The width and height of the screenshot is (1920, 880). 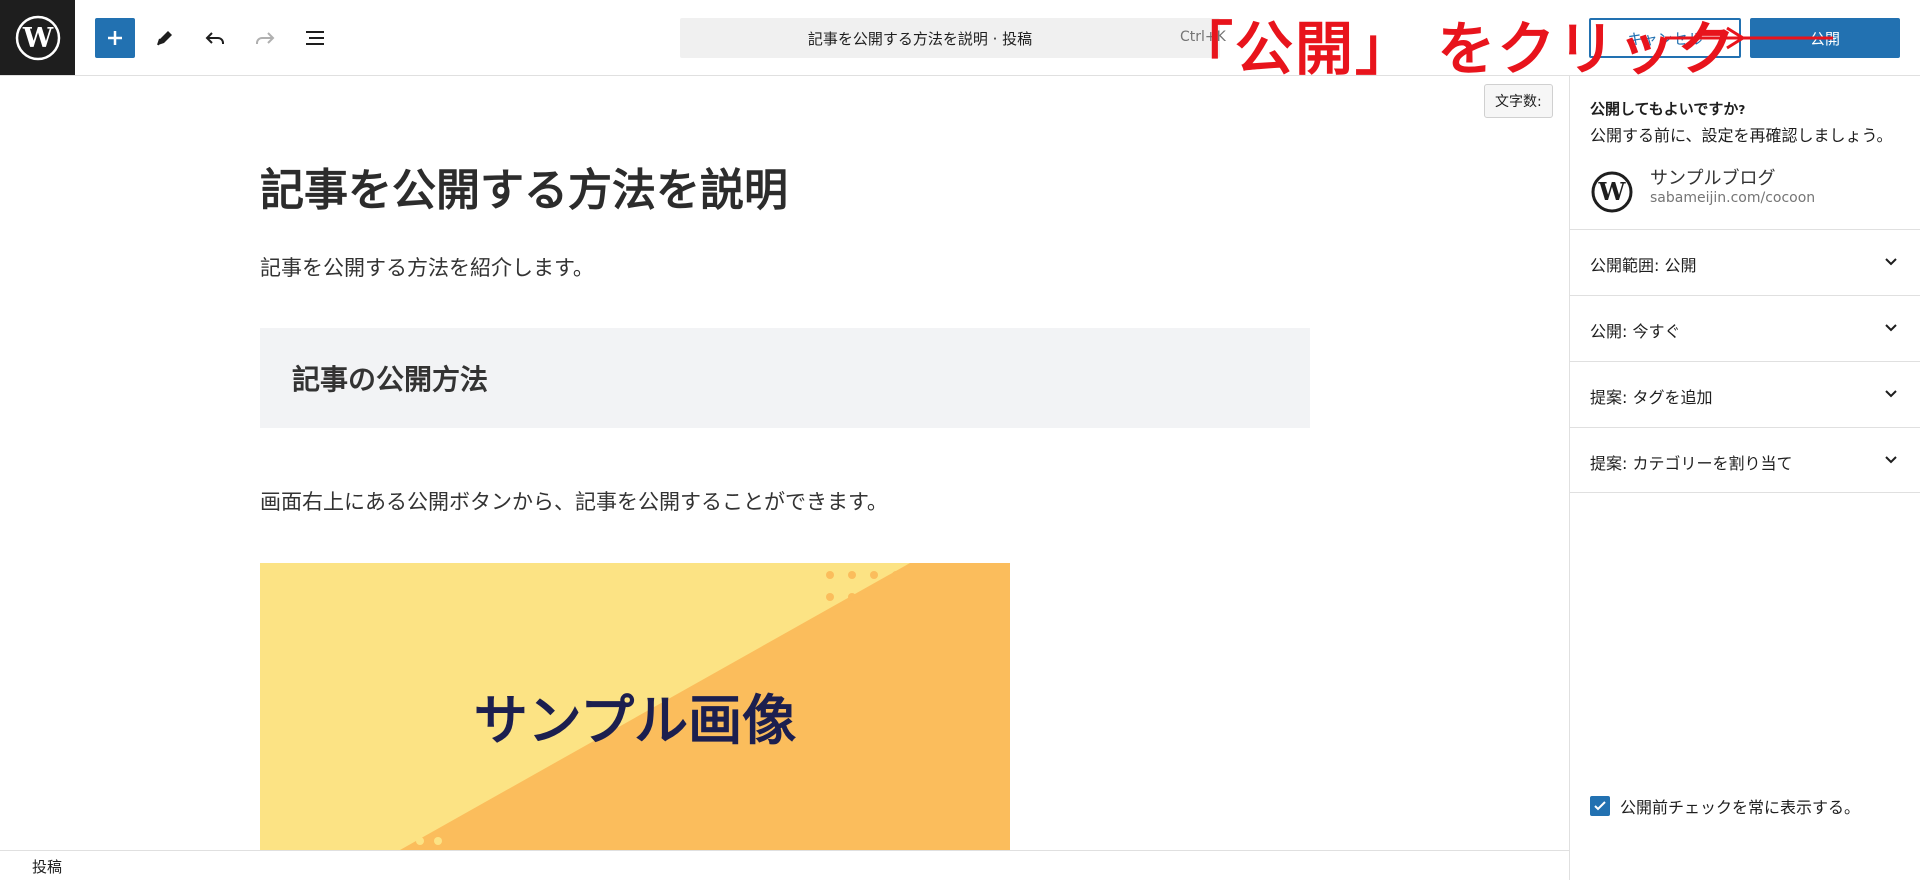 I want to click on undo-icon, so click(x=214, y=38).